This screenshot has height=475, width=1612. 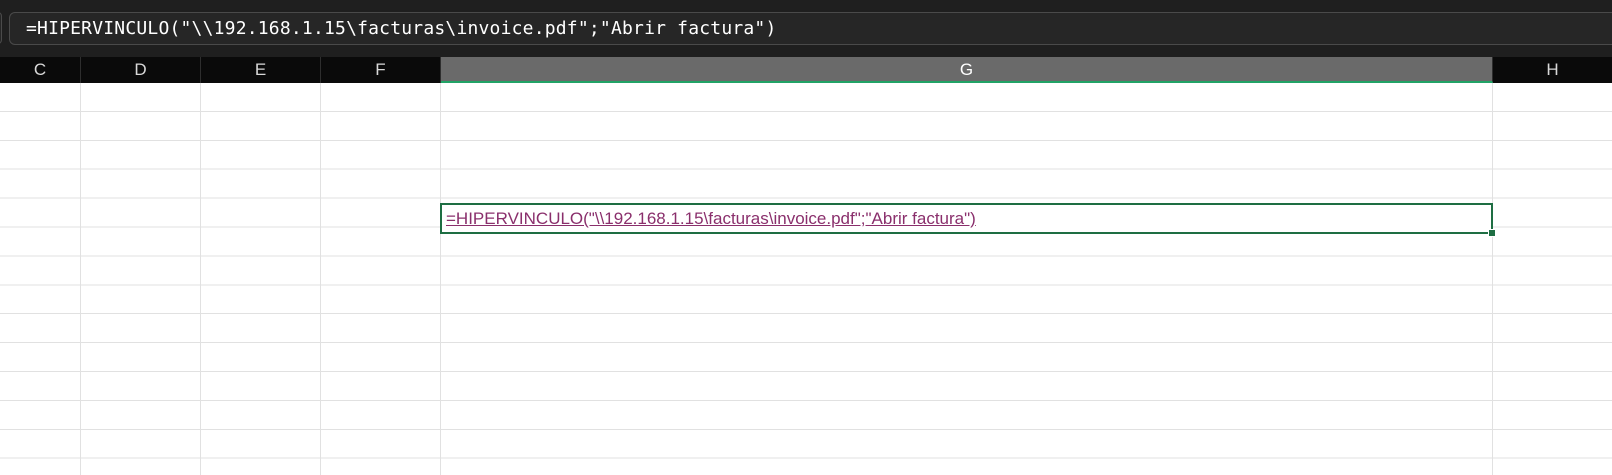 I want to click on column-header-g: G, so click(x=967, y=70).